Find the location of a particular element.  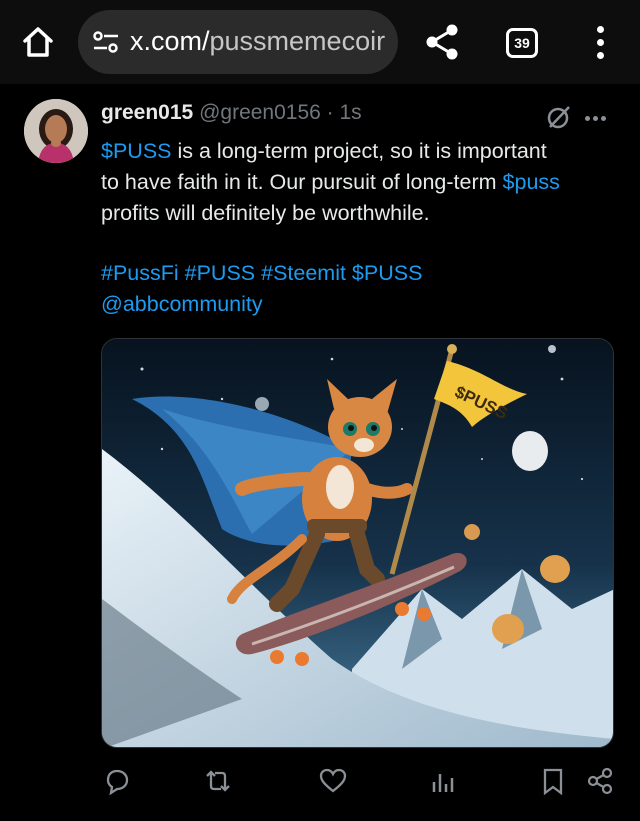

grok-button is located at coordinates (559, 117).